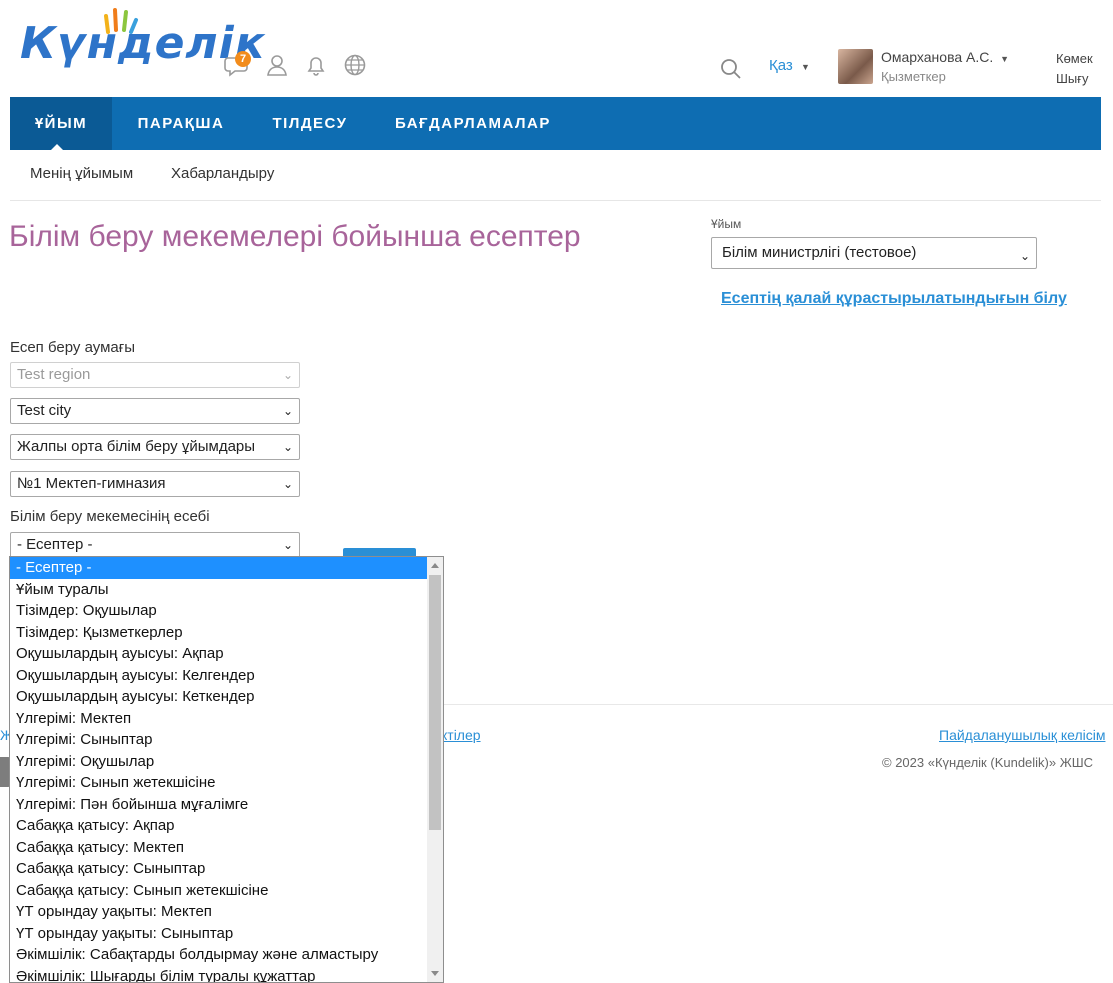 This screenshot has height=983, width=1113. I want to click on report-select: - Есептер - ⌄, so click(155, 545).